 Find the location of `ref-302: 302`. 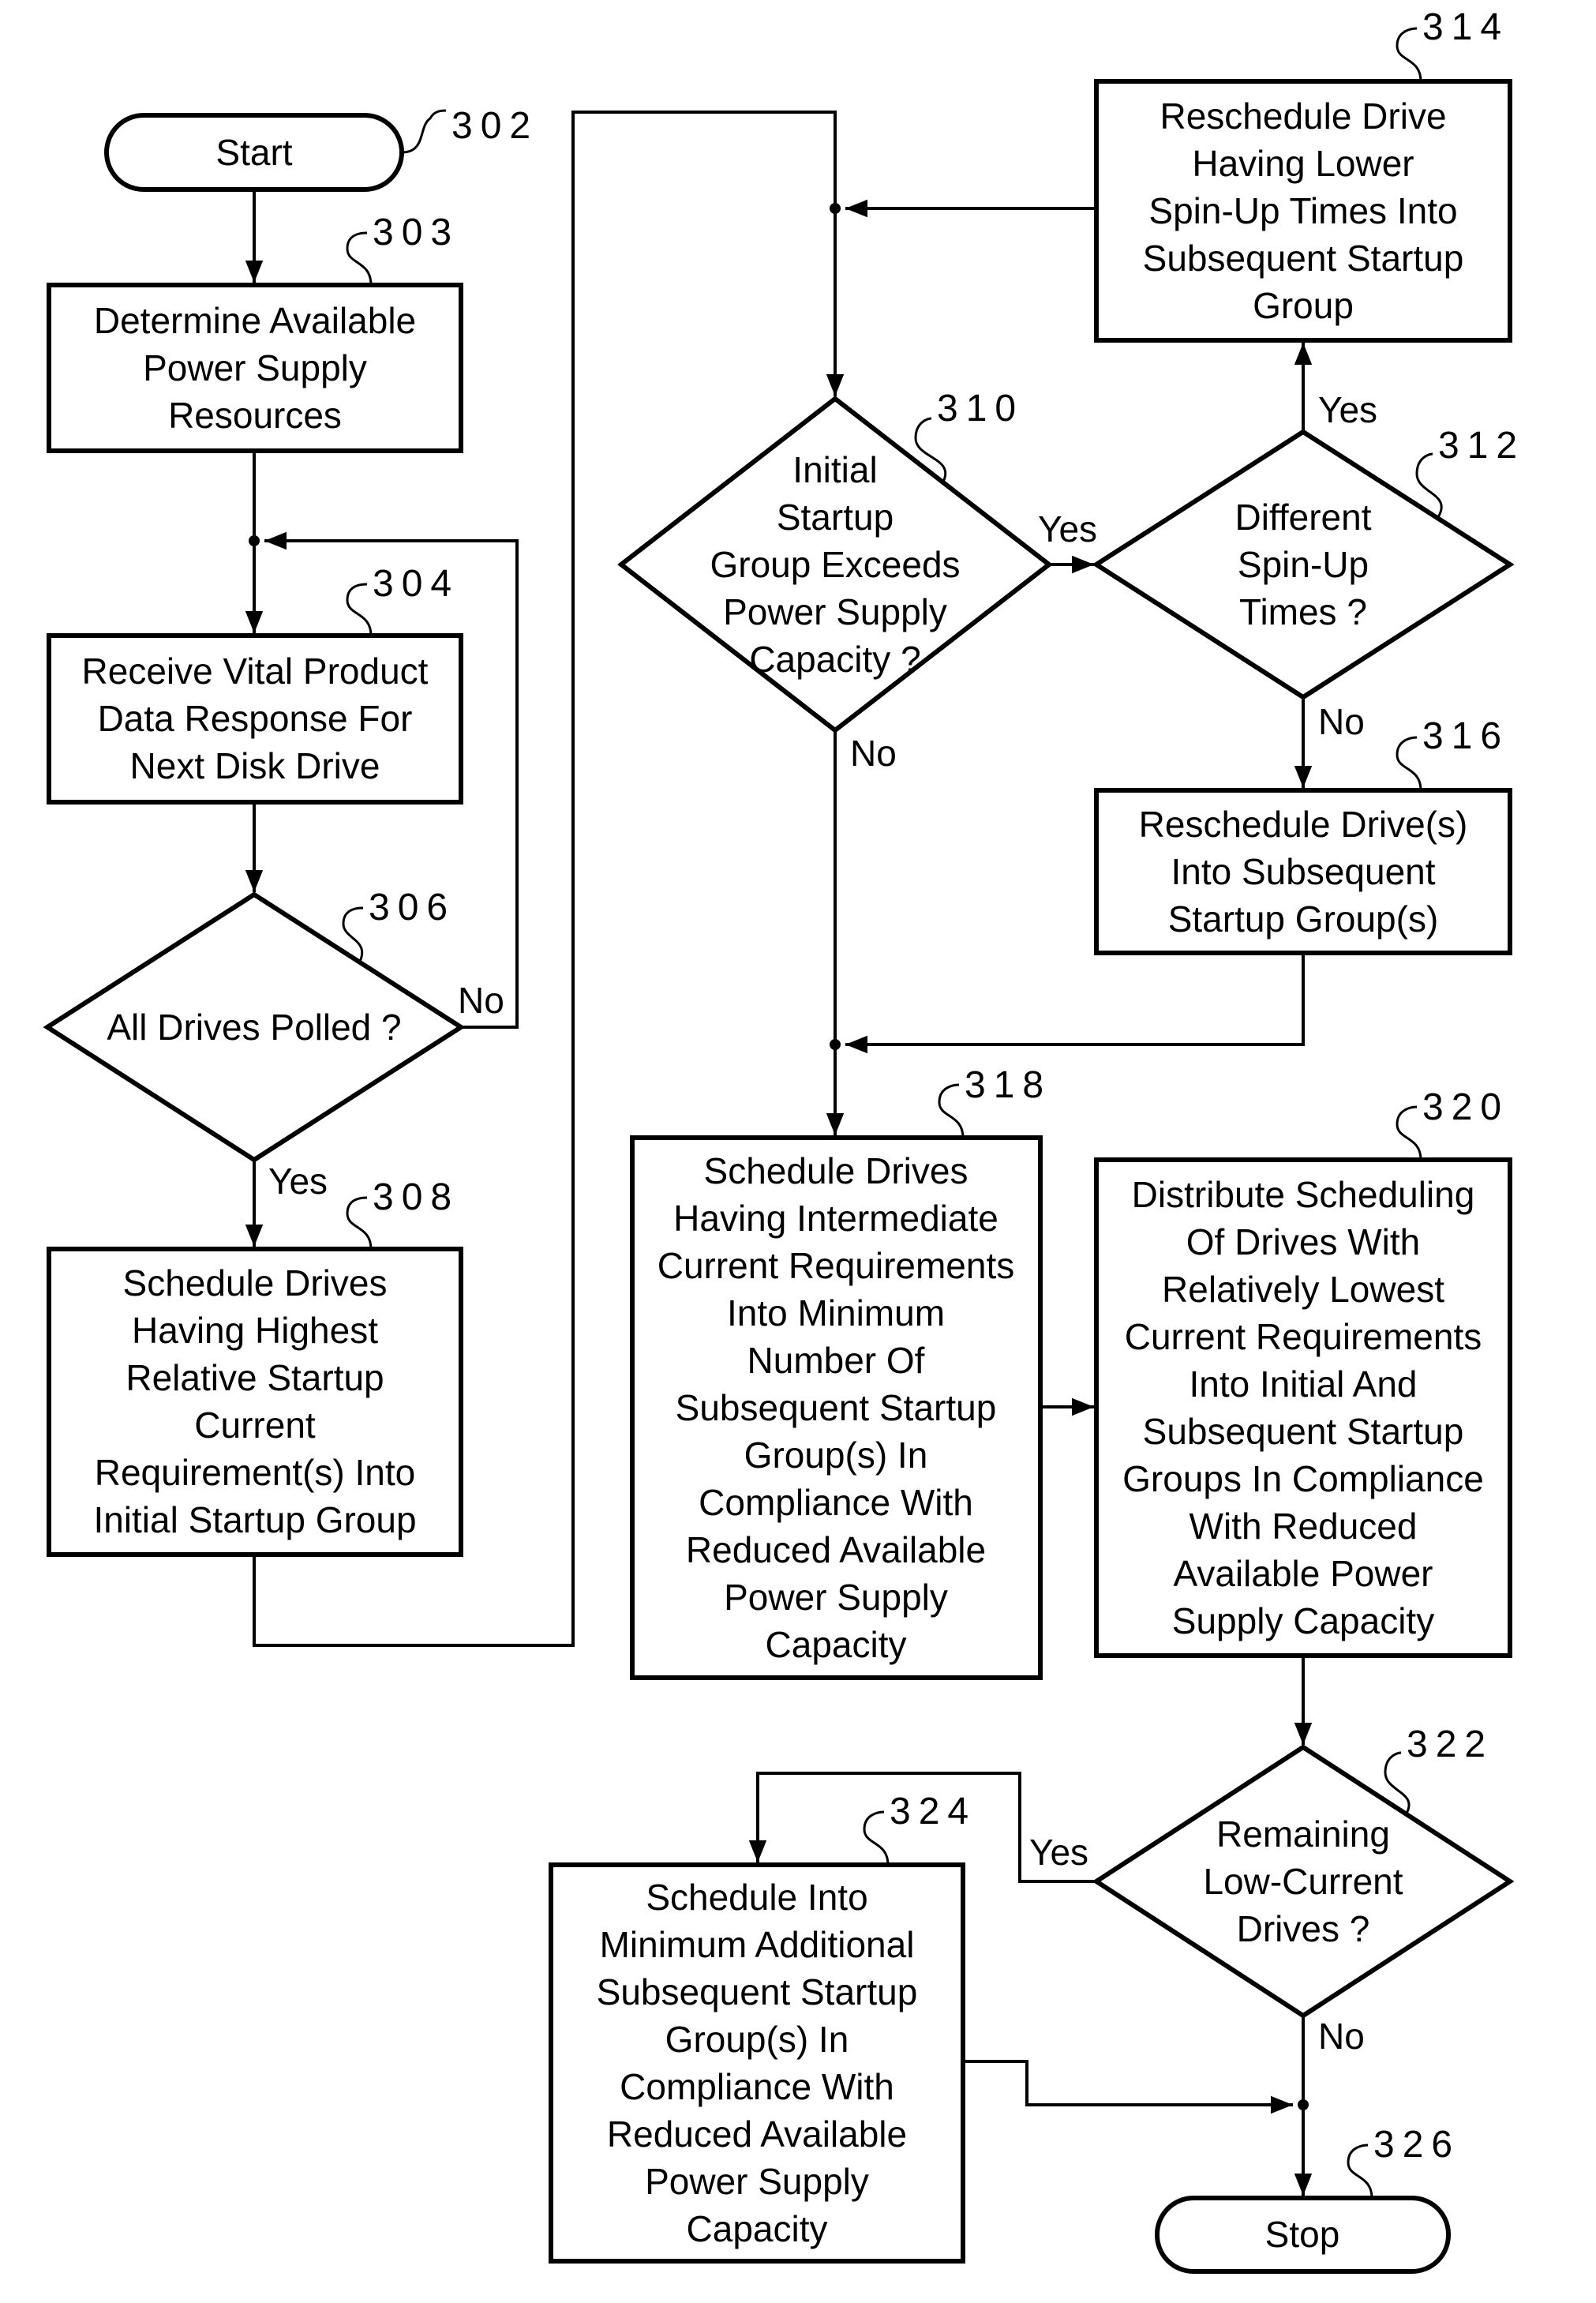

ref-302: 302 is located at coordinates (495, 126).